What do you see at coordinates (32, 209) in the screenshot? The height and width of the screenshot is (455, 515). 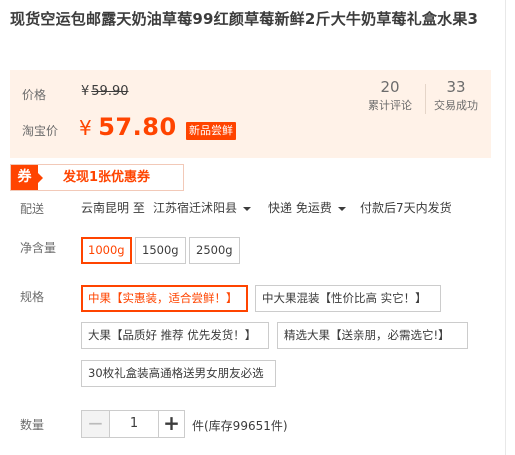 I see `shipping-label: 配送` at bounding box center [32, 209].